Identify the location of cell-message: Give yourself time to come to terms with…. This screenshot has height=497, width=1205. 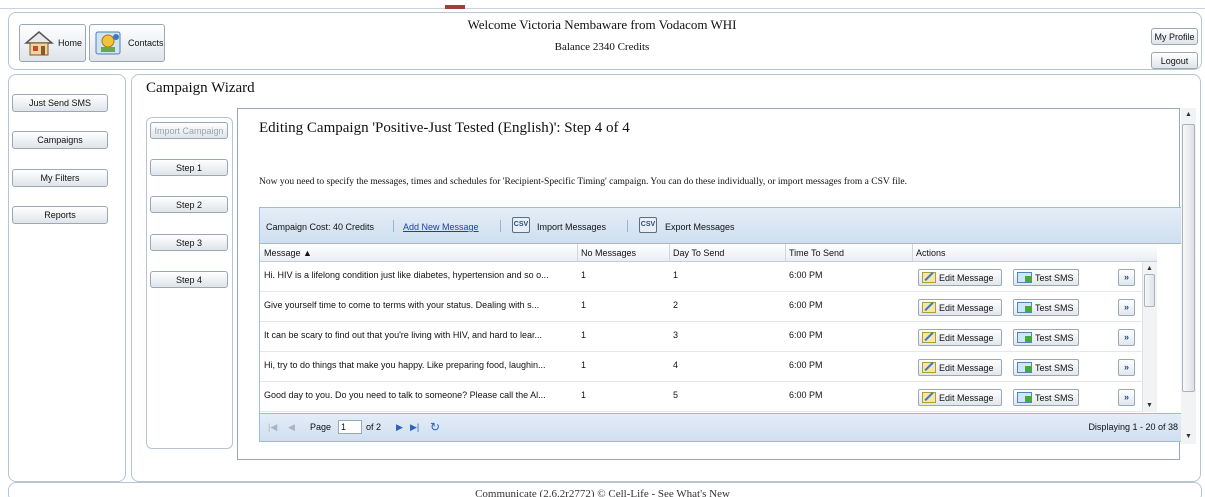
(402, 305).